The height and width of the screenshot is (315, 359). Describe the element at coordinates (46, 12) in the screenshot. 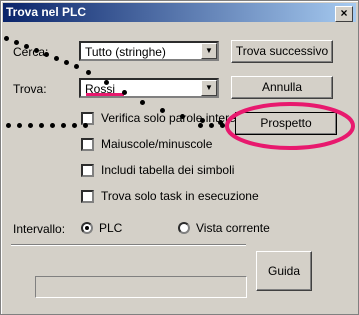

I see `window-title: Trova nel PLC` at that location.